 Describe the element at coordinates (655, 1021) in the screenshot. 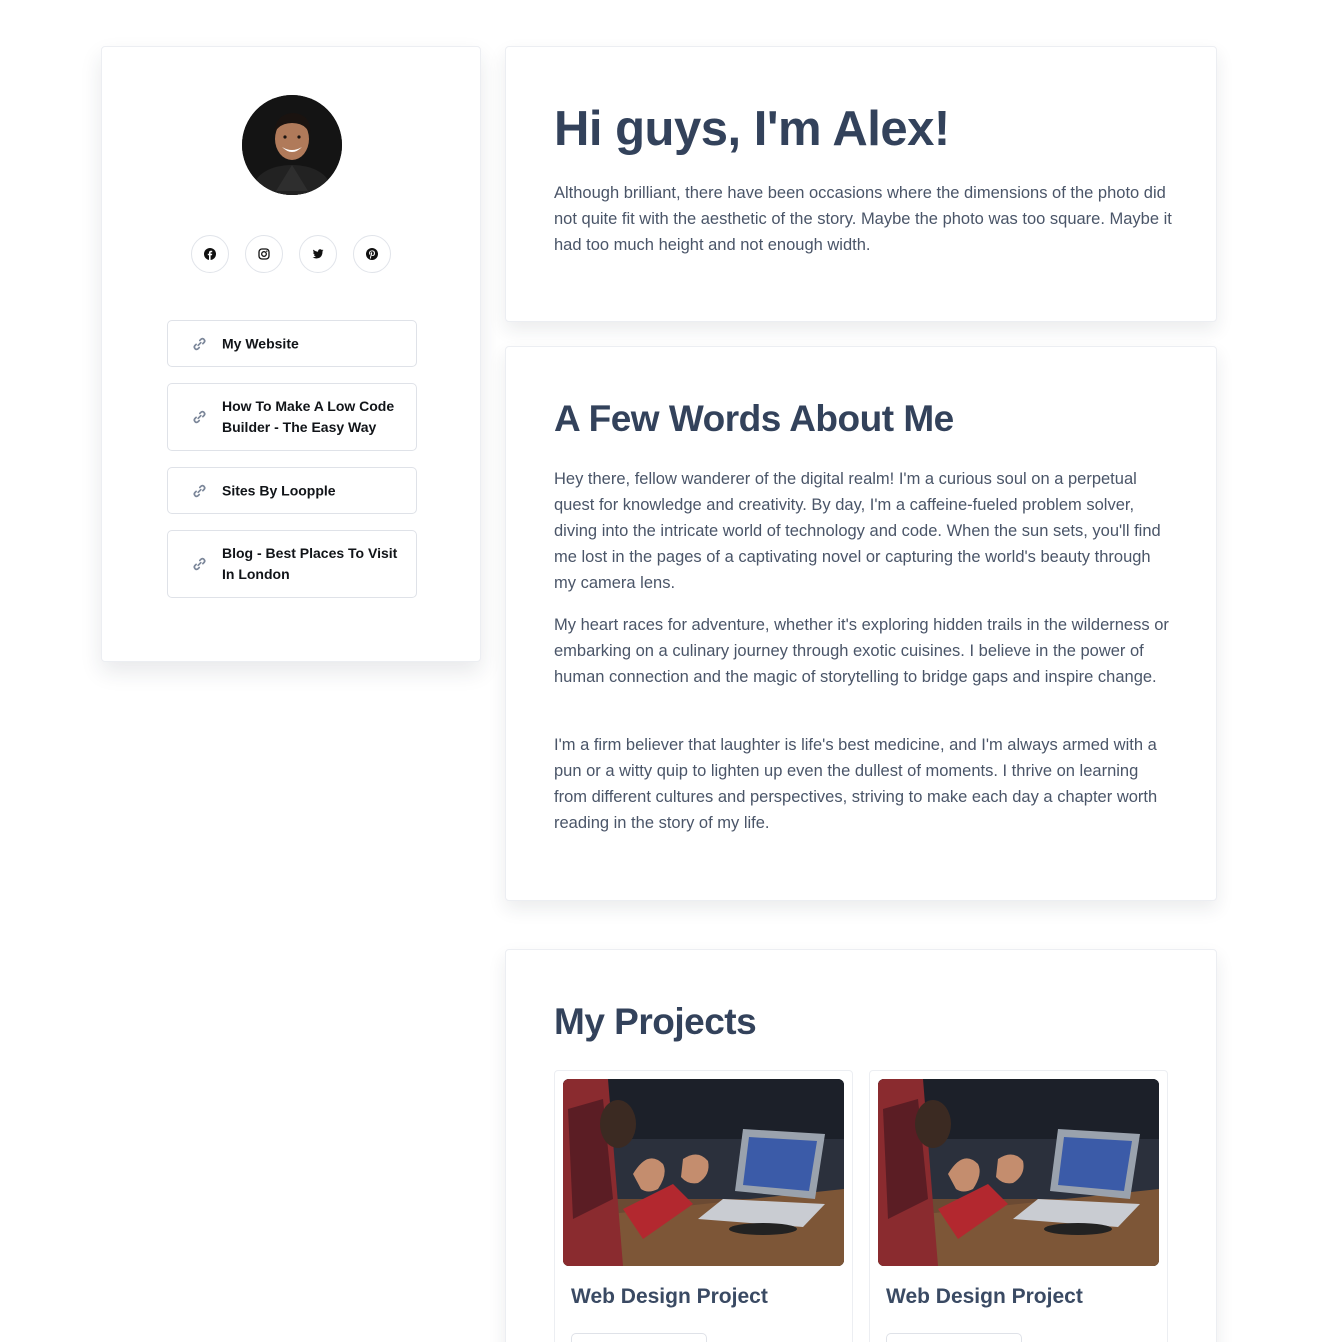

I see `projects-title: My Projects` at that location.